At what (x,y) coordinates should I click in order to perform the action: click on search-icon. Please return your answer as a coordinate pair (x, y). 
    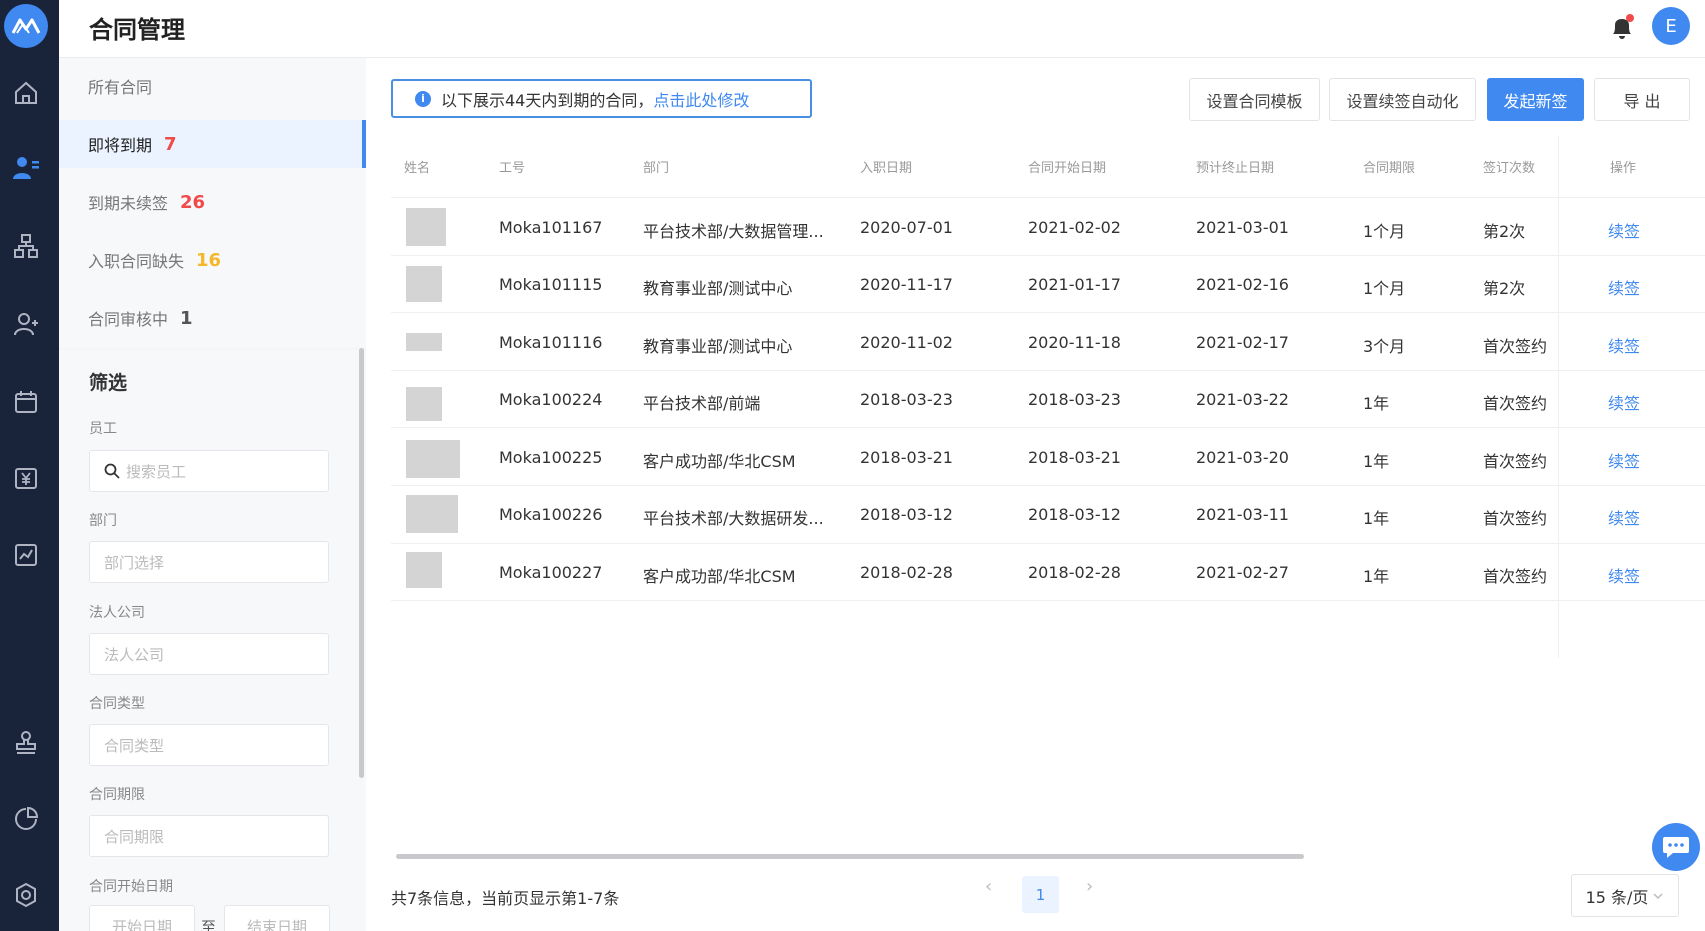
    Looking at the image, I should click on (112, 471).